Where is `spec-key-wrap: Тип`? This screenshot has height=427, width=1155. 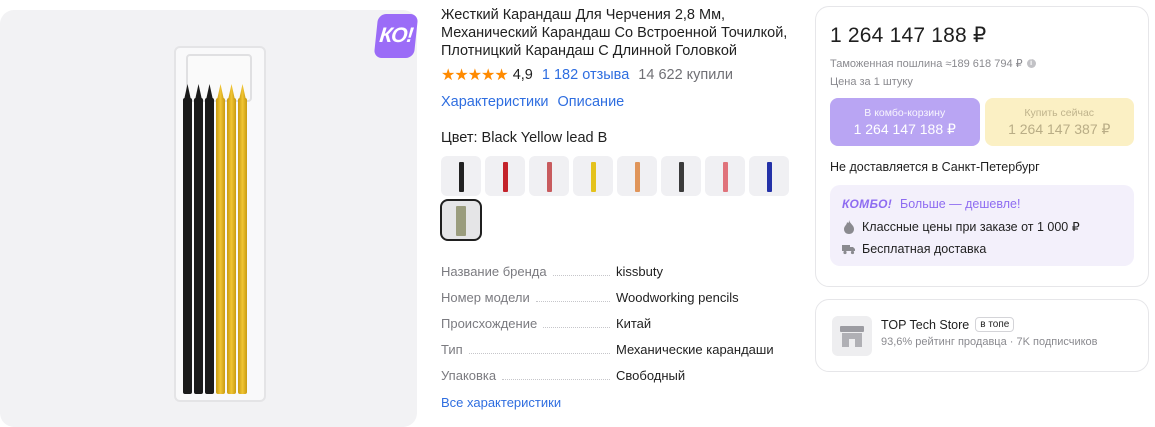
spec-key-wrap: Тип is located at coordinates (528, 349).